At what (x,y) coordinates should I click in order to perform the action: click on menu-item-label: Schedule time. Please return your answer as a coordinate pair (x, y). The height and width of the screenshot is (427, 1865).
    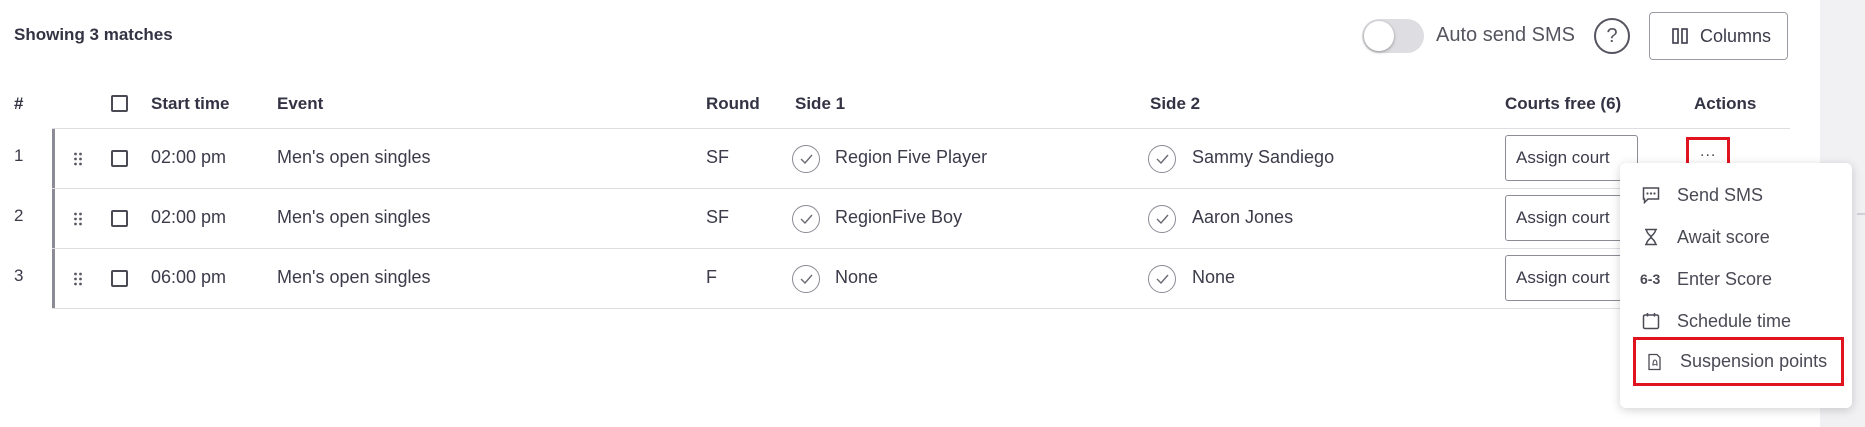
    Looking at the image, I should click on (1734, 321).